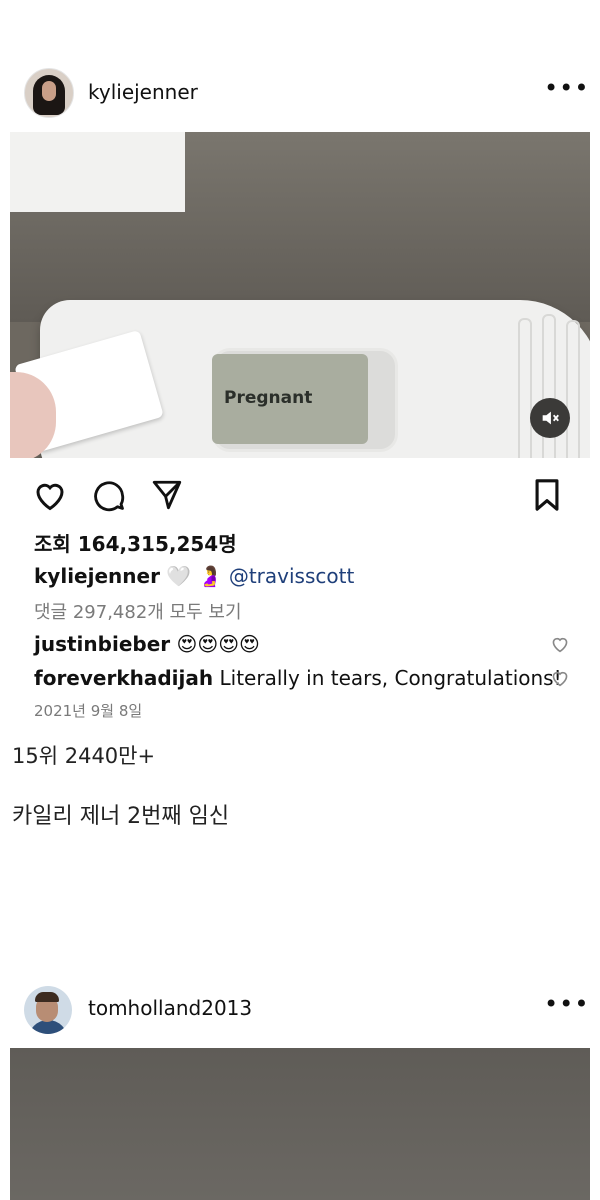 The height and width of the screenshot is (1200, 600). Describe the element at coordinates (84, 756) in the screenshot. I see `rank-text: 15위 2440만+` at that location.